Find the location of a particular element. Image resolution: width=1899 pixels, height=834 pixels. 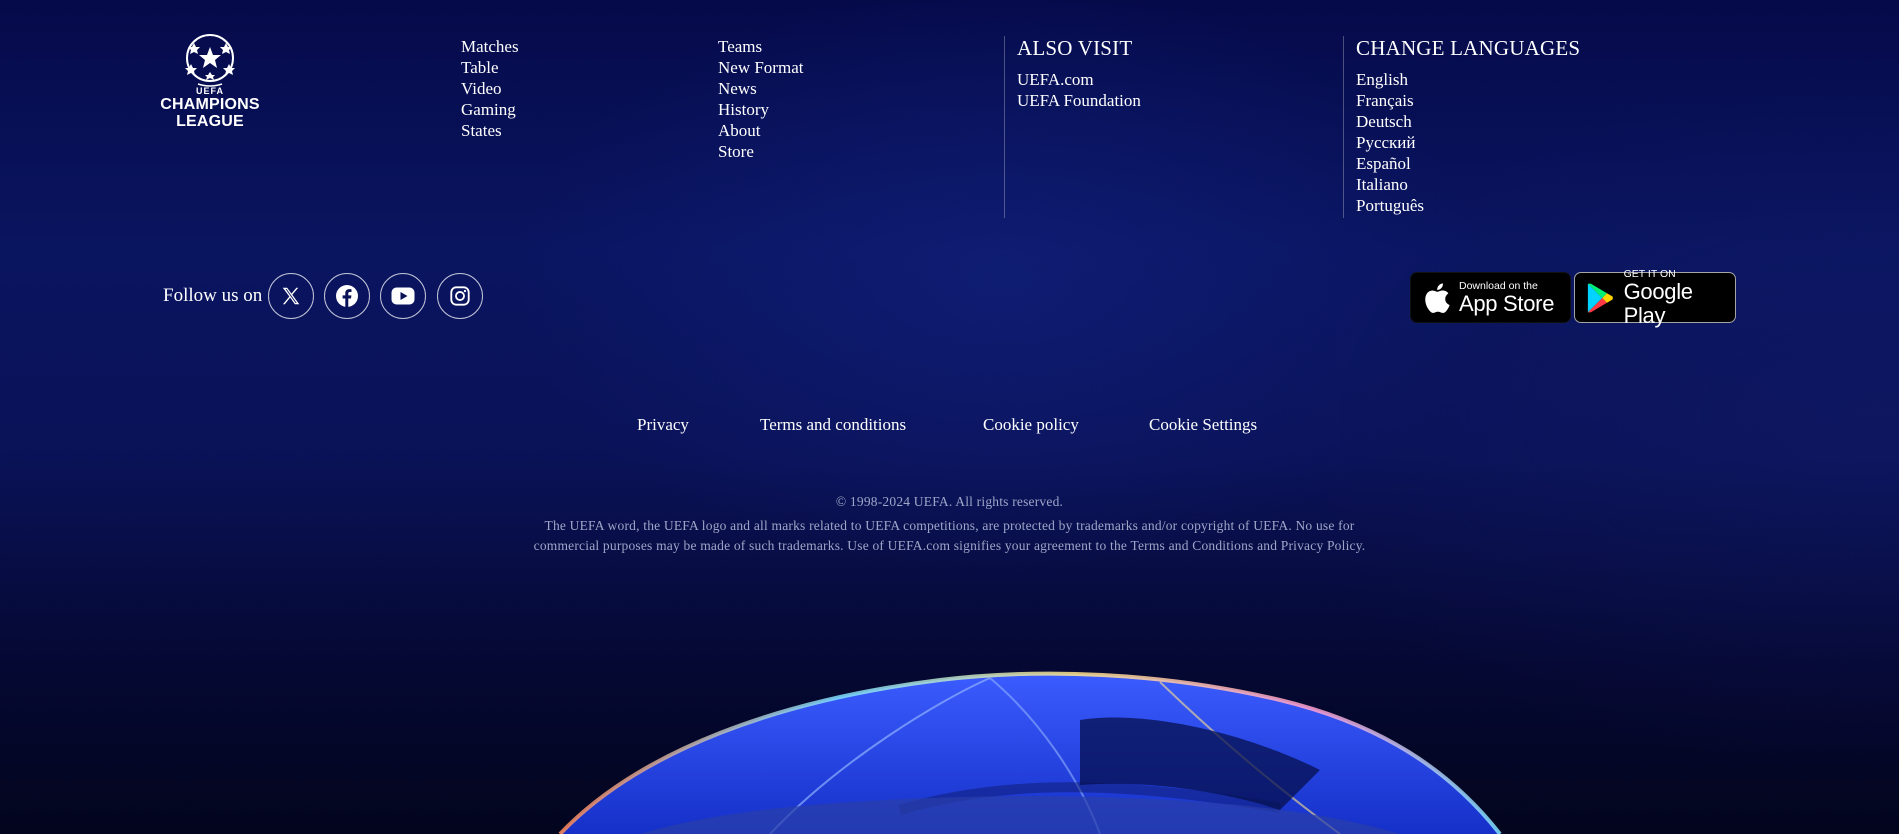

nav-link-gaming: Gaming is located at coordinates (490, 109).